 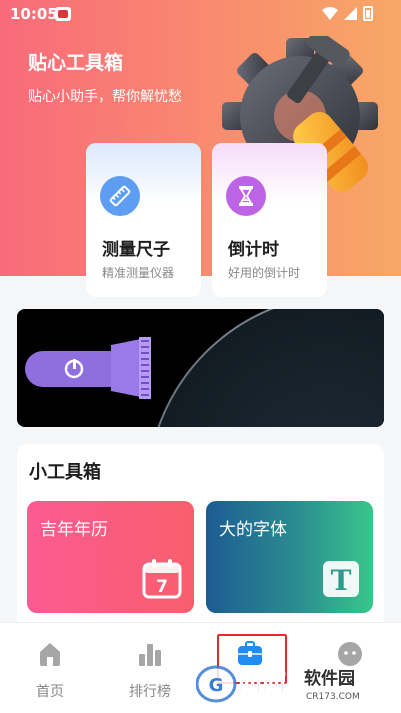 I want to click on large-font-feature-title: 大的字体, so click(x=253, y=530).